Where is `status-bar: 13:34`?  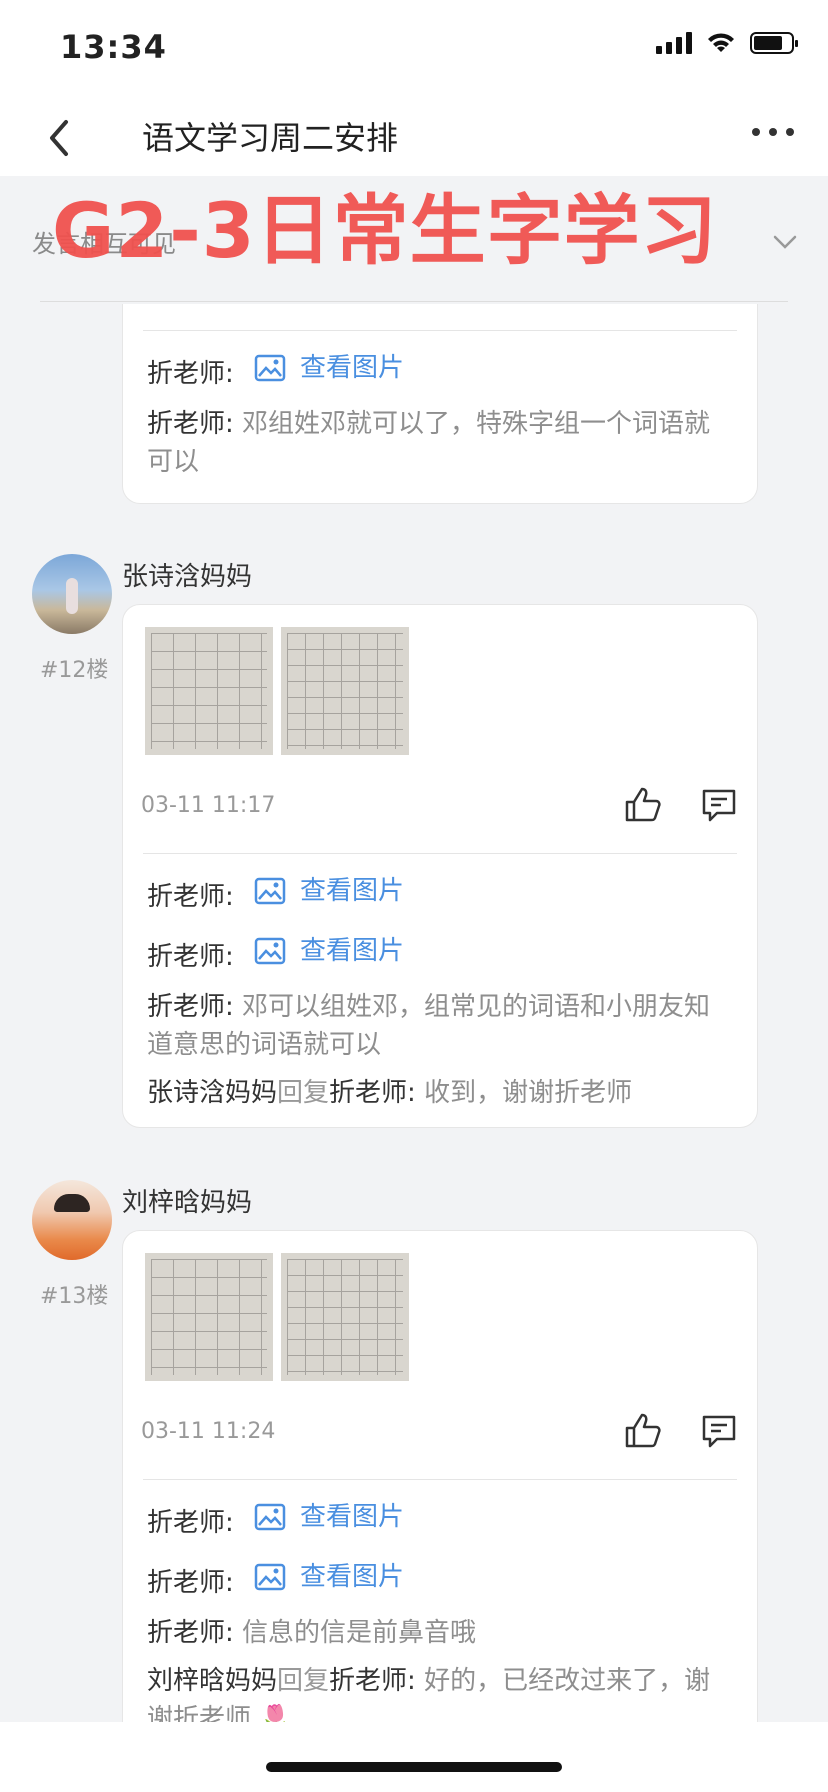 status-bar: 13:34 is located at coordinates (414, 50).